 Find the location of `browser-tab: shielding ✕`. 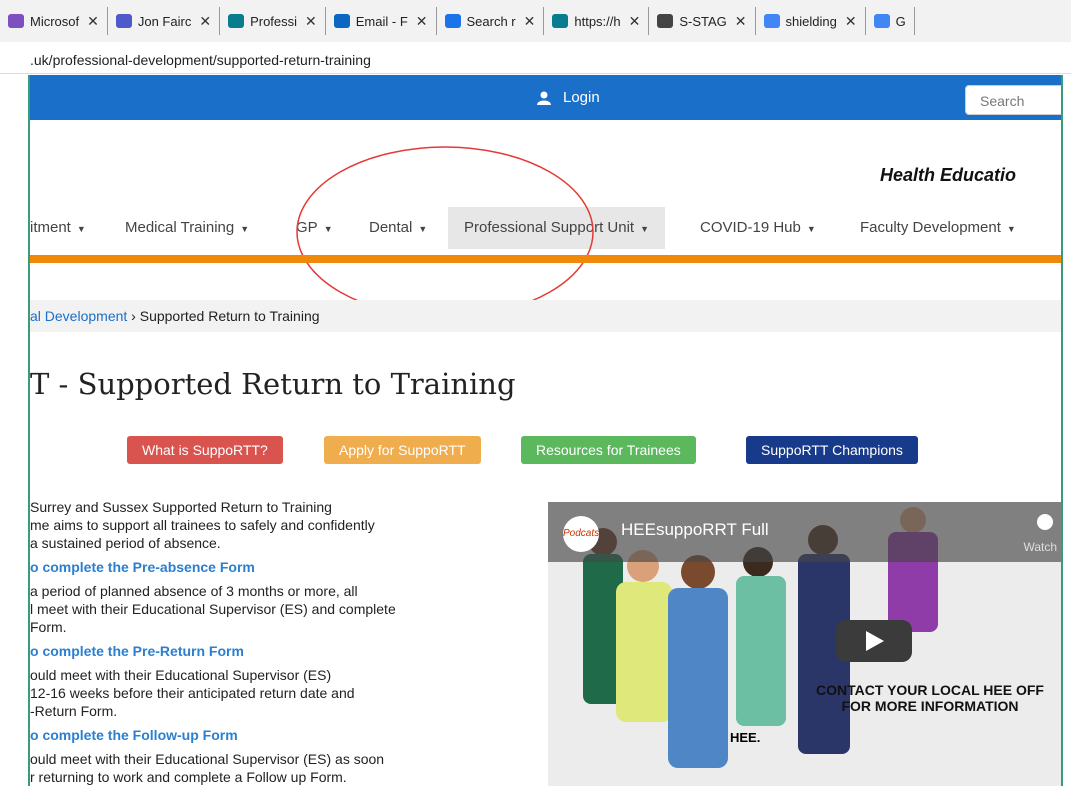

browser-tab: shielding ✕ is located at coordinates (811, 21).